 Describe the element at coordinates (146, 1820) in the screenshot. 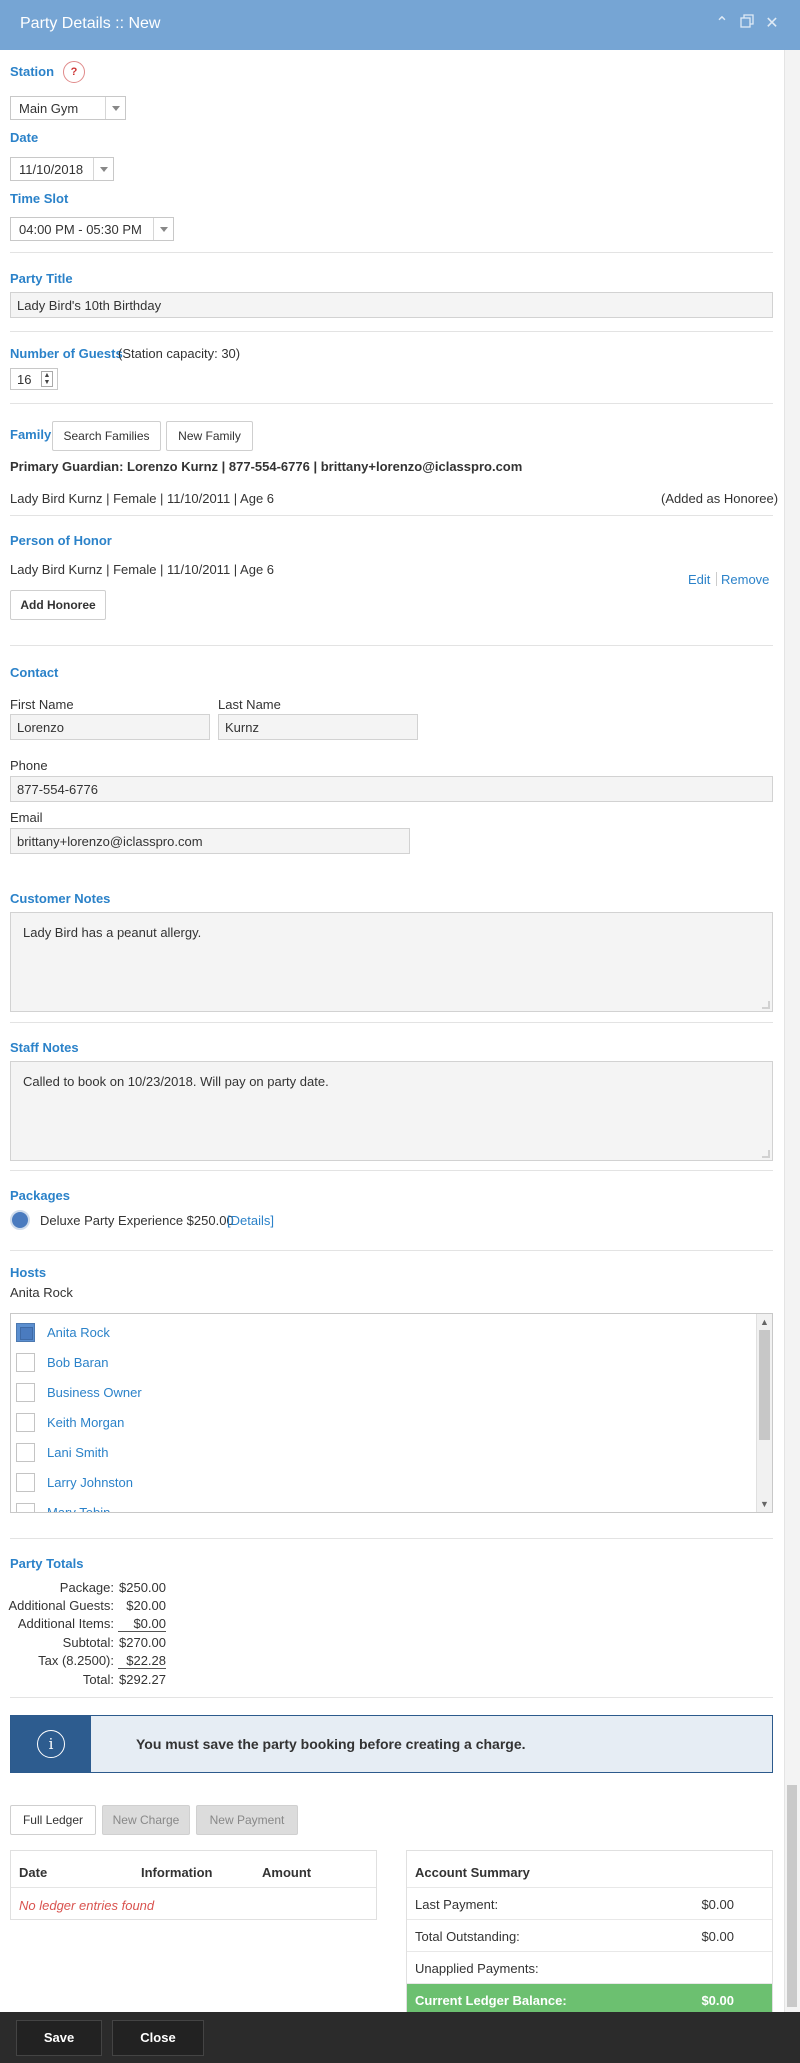

I see `new-charge-button: New Charge` at that location.